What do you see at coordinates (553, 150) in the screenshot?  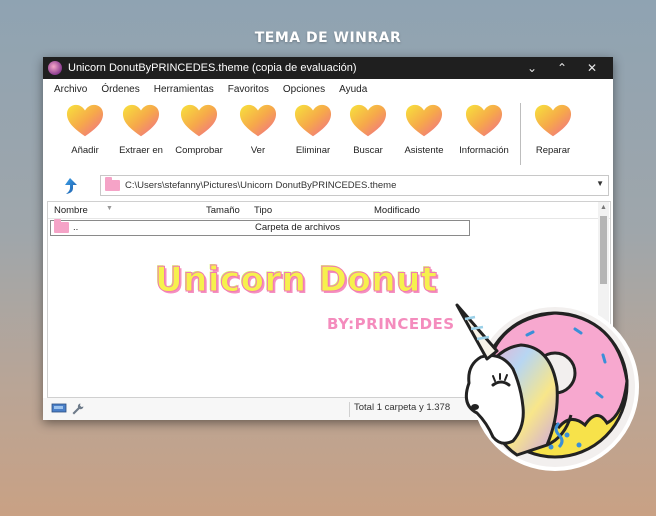 I see `repair-label: Reparar` at bounding box center [553, 150].